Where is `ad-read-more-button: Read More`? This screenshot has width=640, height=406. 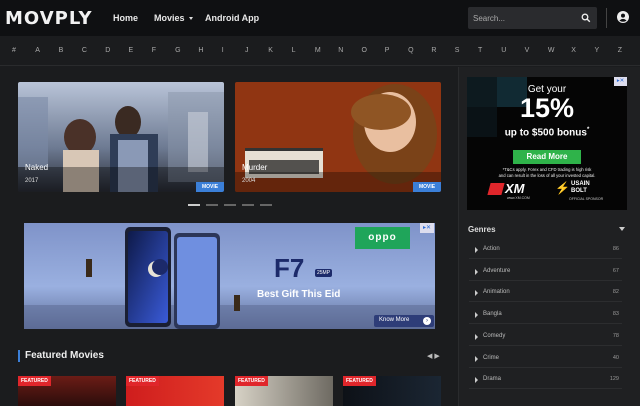 ad-read-more-button: Read More is located at coordinates (547, 157).